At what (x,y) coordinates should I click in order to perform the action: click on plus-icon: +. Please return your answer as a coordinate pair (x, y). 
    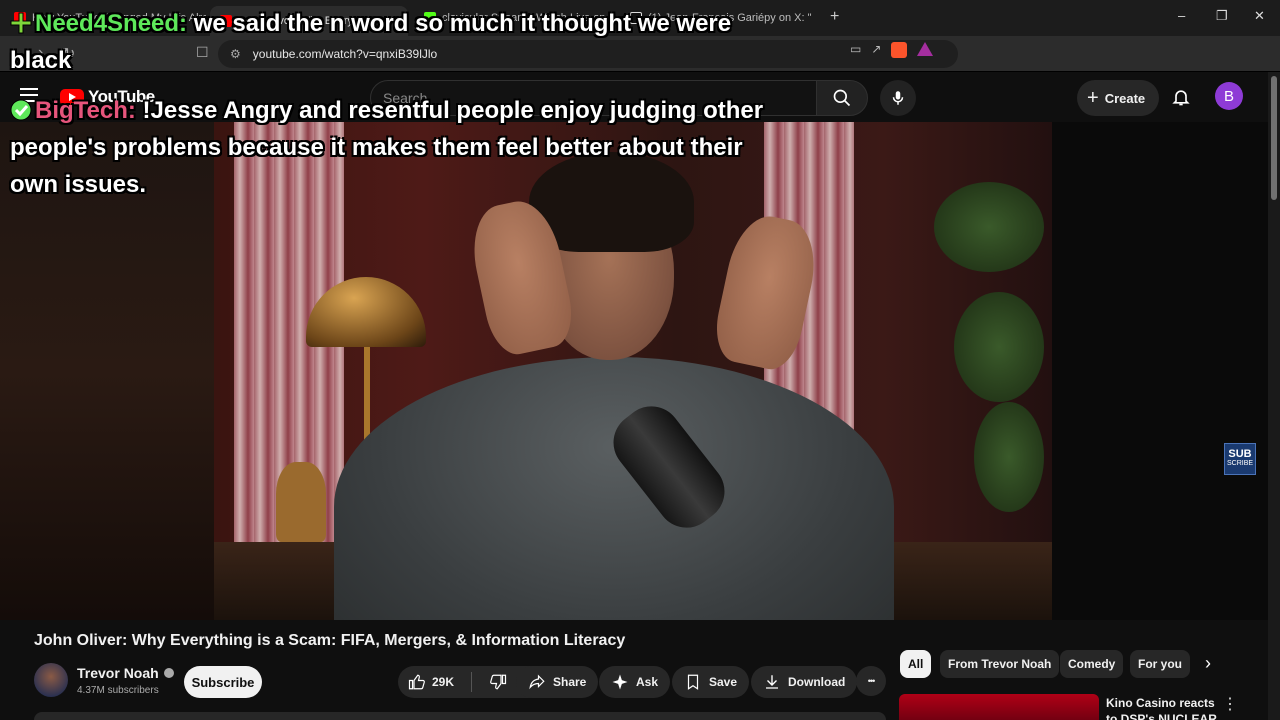
    Looking at the image, I should click on (1093, 97).